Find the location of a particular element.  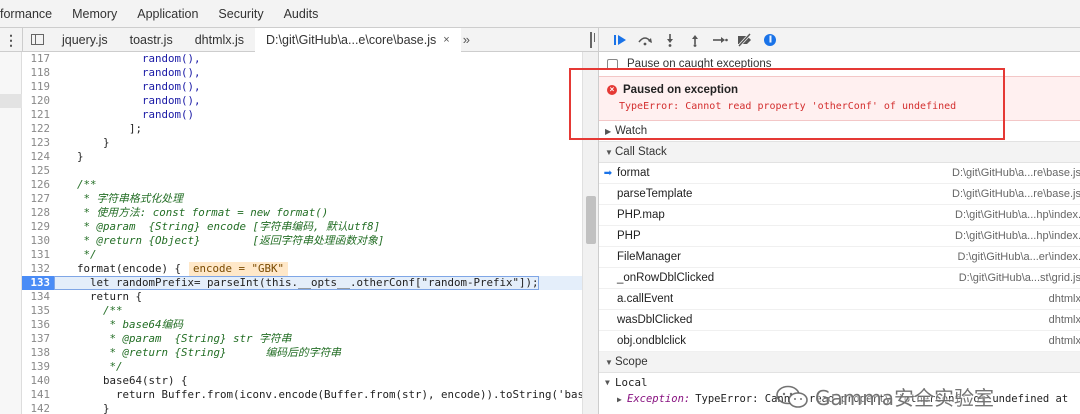

line-number: 124 is located at coordinates (38, 157).